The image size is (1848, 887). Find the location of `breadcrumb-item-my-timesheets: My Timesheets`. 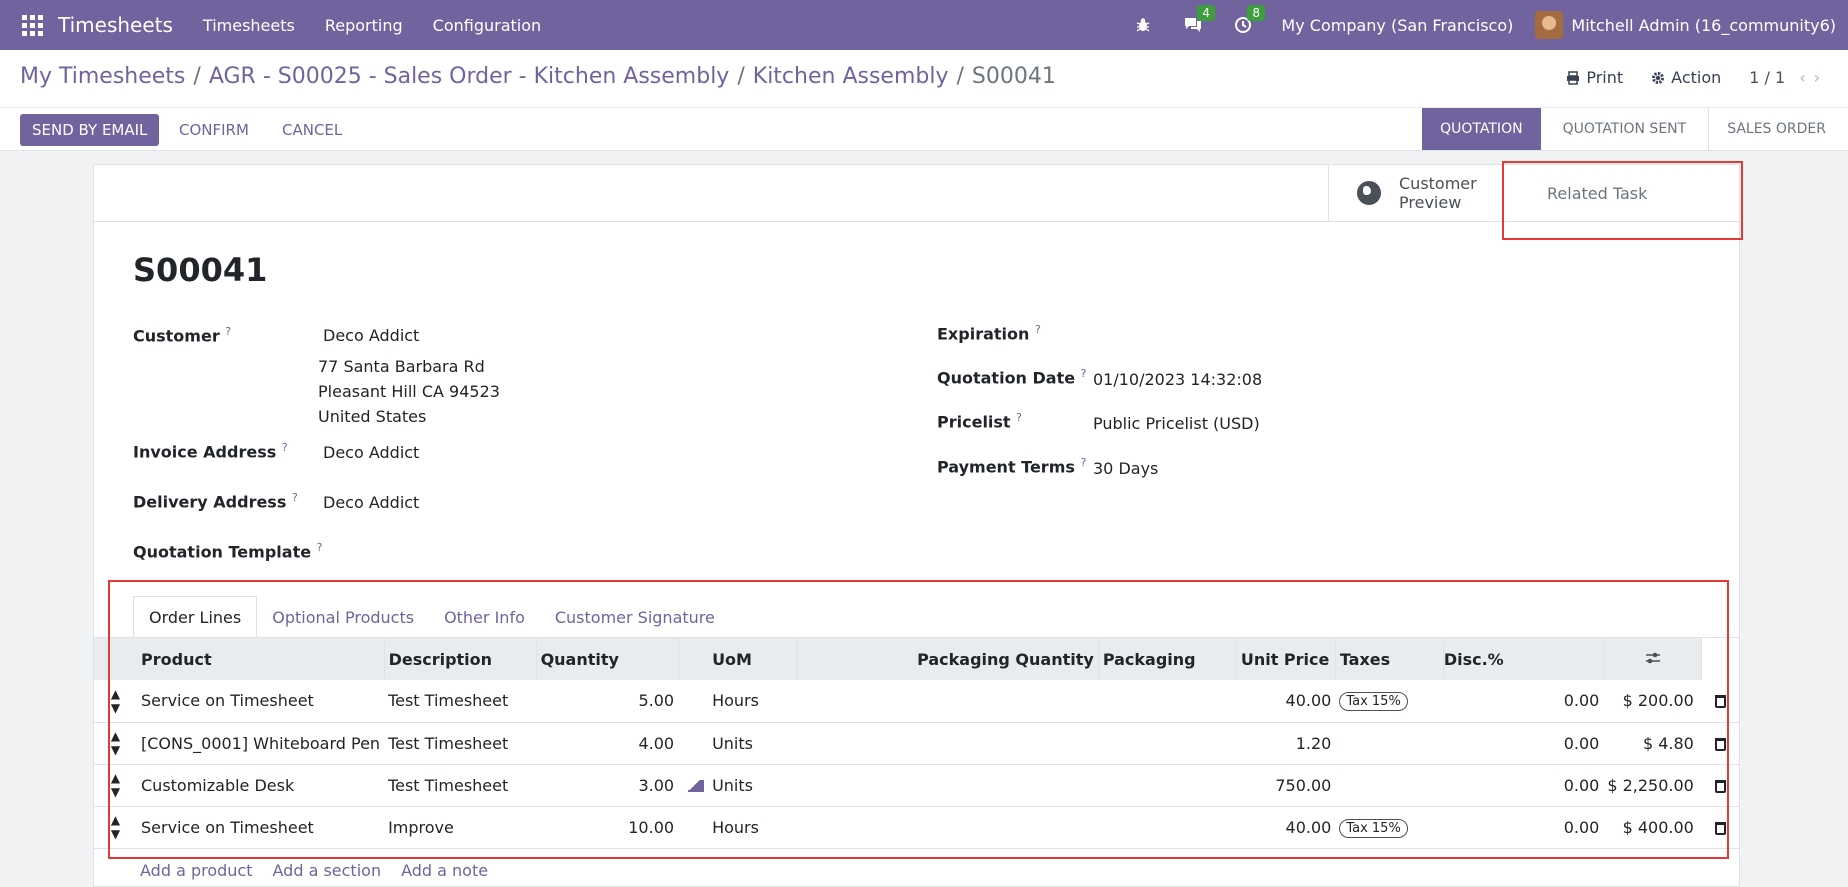

breadcrumb-item-my-timesheets: My Timesheets is located at coordinates (102, 76).